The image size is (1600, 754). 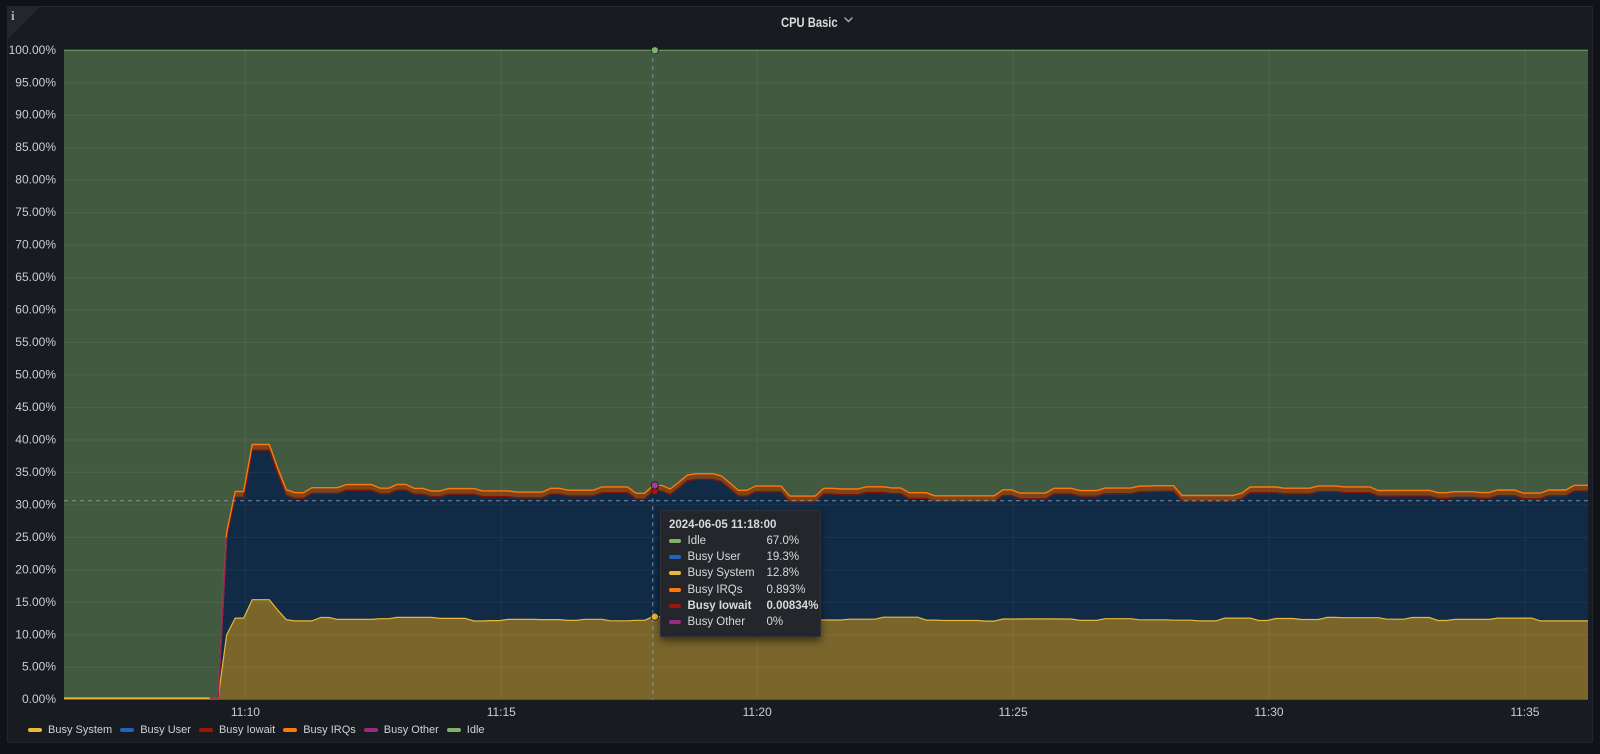 What do you see at coordinates (35, 472) in the screenshot?
I see `svg-text: 35.00%` at bounding box center [35, 472].